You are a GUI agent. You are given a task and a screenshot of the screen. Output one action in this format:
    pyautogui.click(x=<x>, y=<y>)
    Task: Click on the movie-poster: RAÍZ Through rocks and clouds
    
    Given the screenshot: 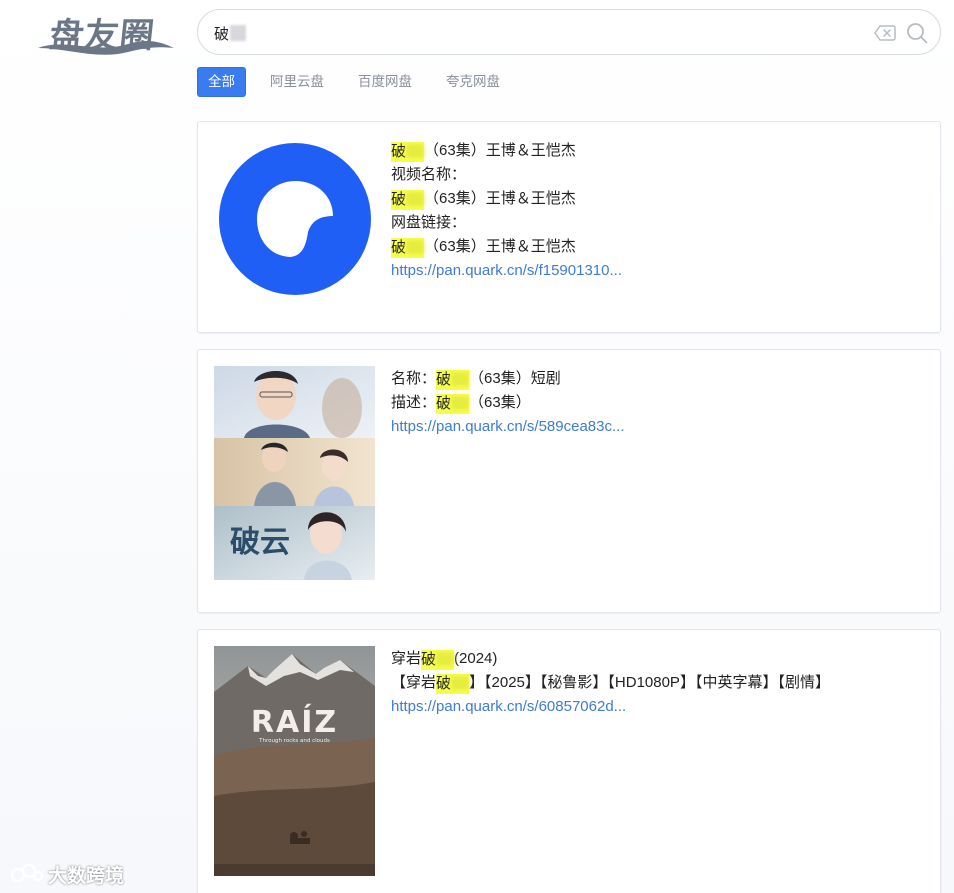 What is the action you would take?
    pyautogui.click(x=294, y=761)
    